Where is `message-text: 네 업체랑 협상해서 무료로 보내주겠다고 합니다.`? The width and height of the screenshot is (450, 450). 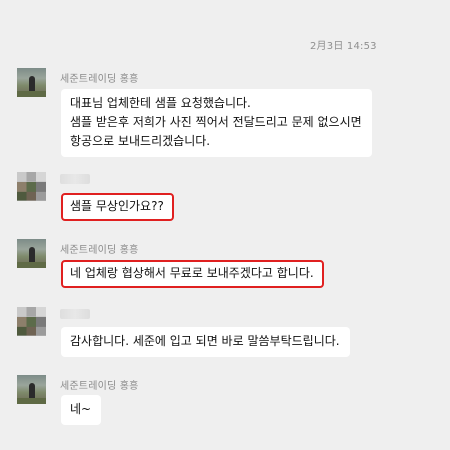
message-text: 네 업체랑 협상해서 무료로 보내주겠다고 합니다. is located at coordinates (192, 273).